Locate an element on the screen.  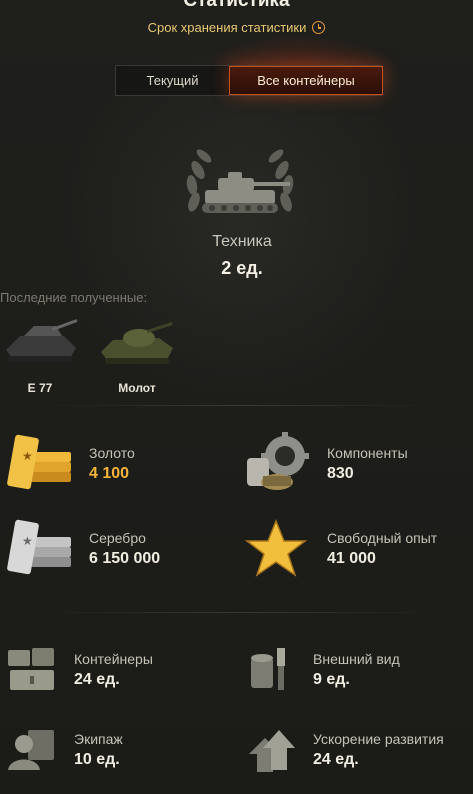
vehicles-label: Техника is located at coordinates (242, 241).